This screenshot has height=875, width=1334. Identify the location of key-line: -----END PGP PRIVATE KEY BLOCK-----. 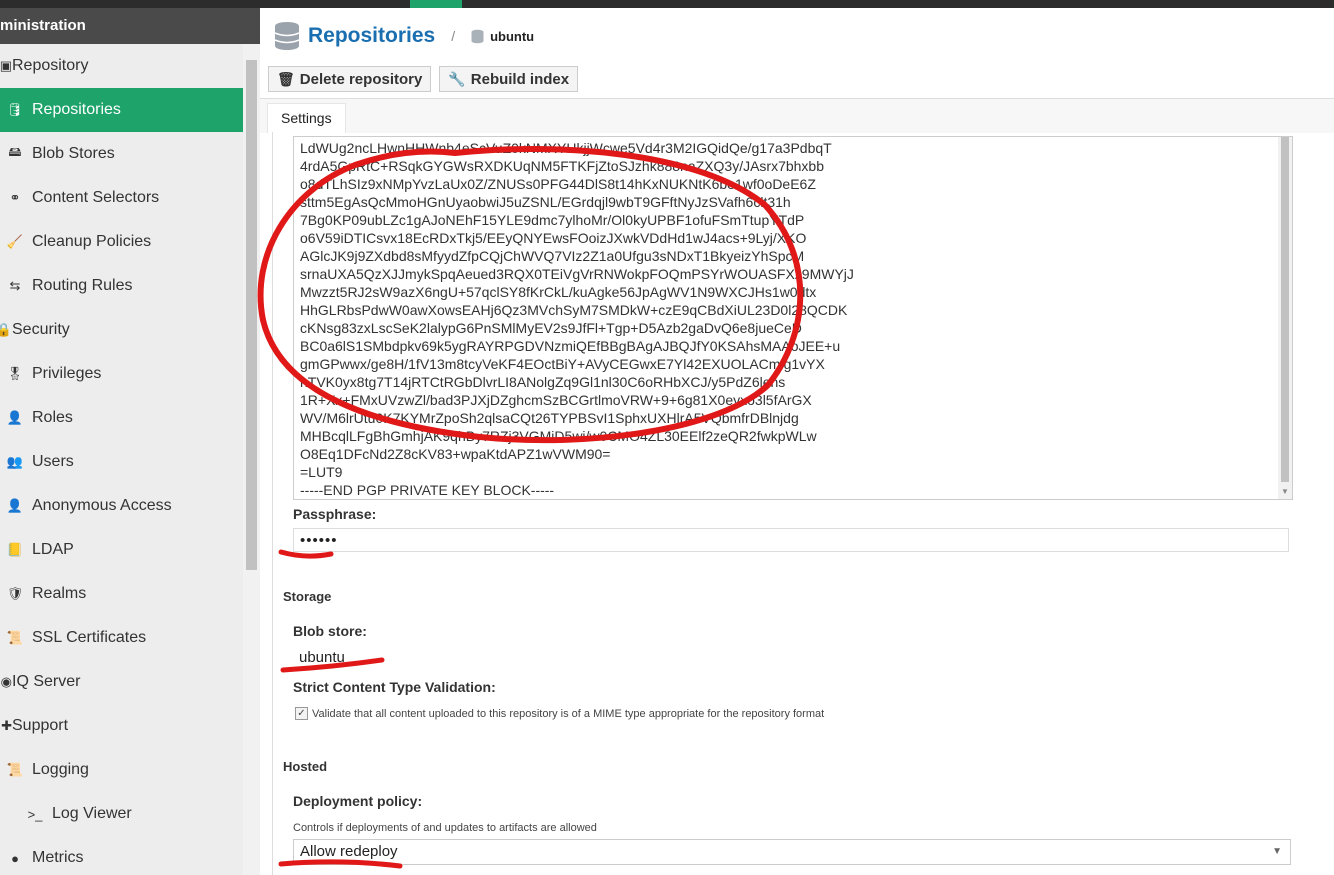
(427, 490).